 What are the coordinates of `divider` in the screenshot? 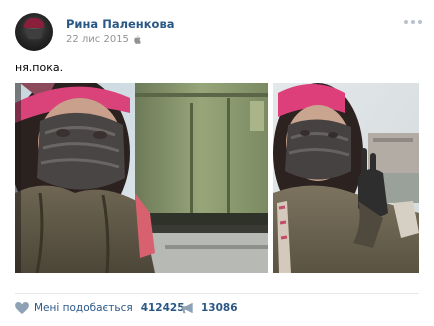 It's located at (217, 293).